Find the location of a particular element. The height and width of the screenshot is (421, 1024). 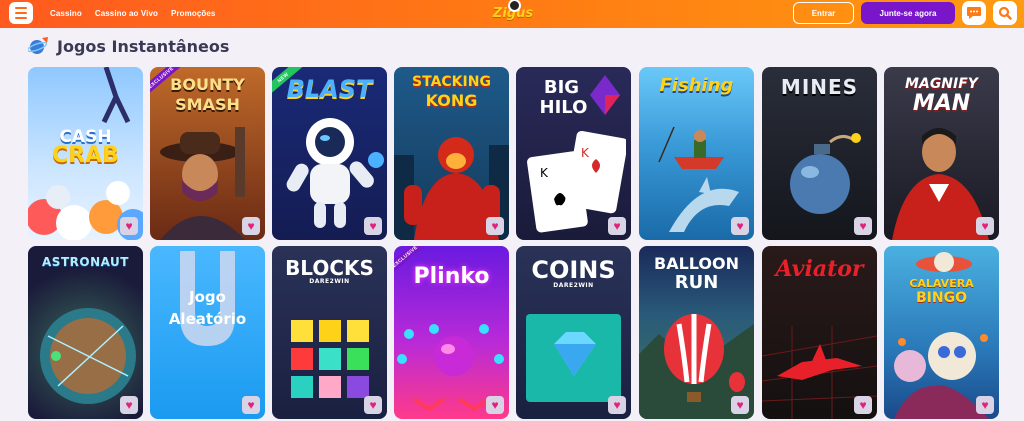

game-title: Aviator is located at coordinates (819, 269).